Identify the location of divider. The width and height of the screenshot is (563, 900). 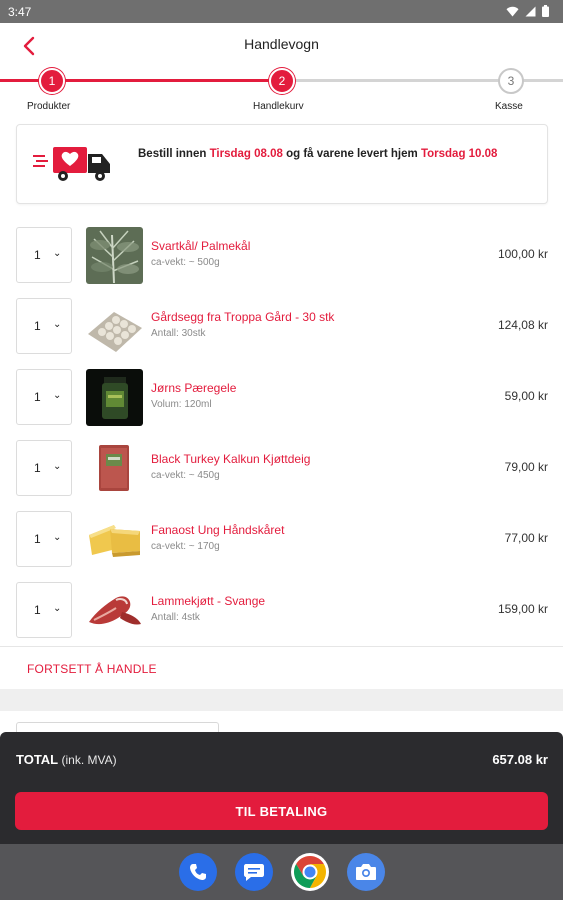
(281, 646).